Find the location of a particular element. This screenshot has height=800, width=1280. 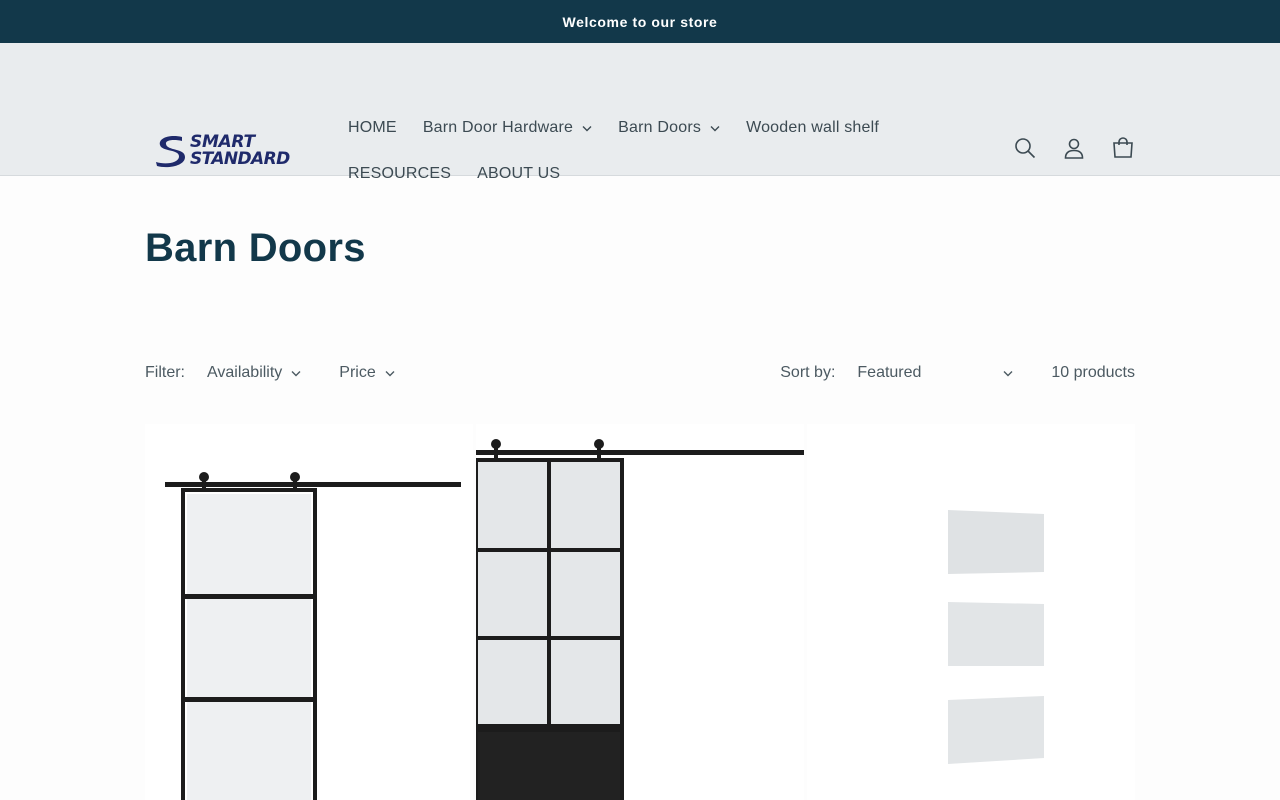

page-title: Barn Doors is located at coordinates (255, 248).